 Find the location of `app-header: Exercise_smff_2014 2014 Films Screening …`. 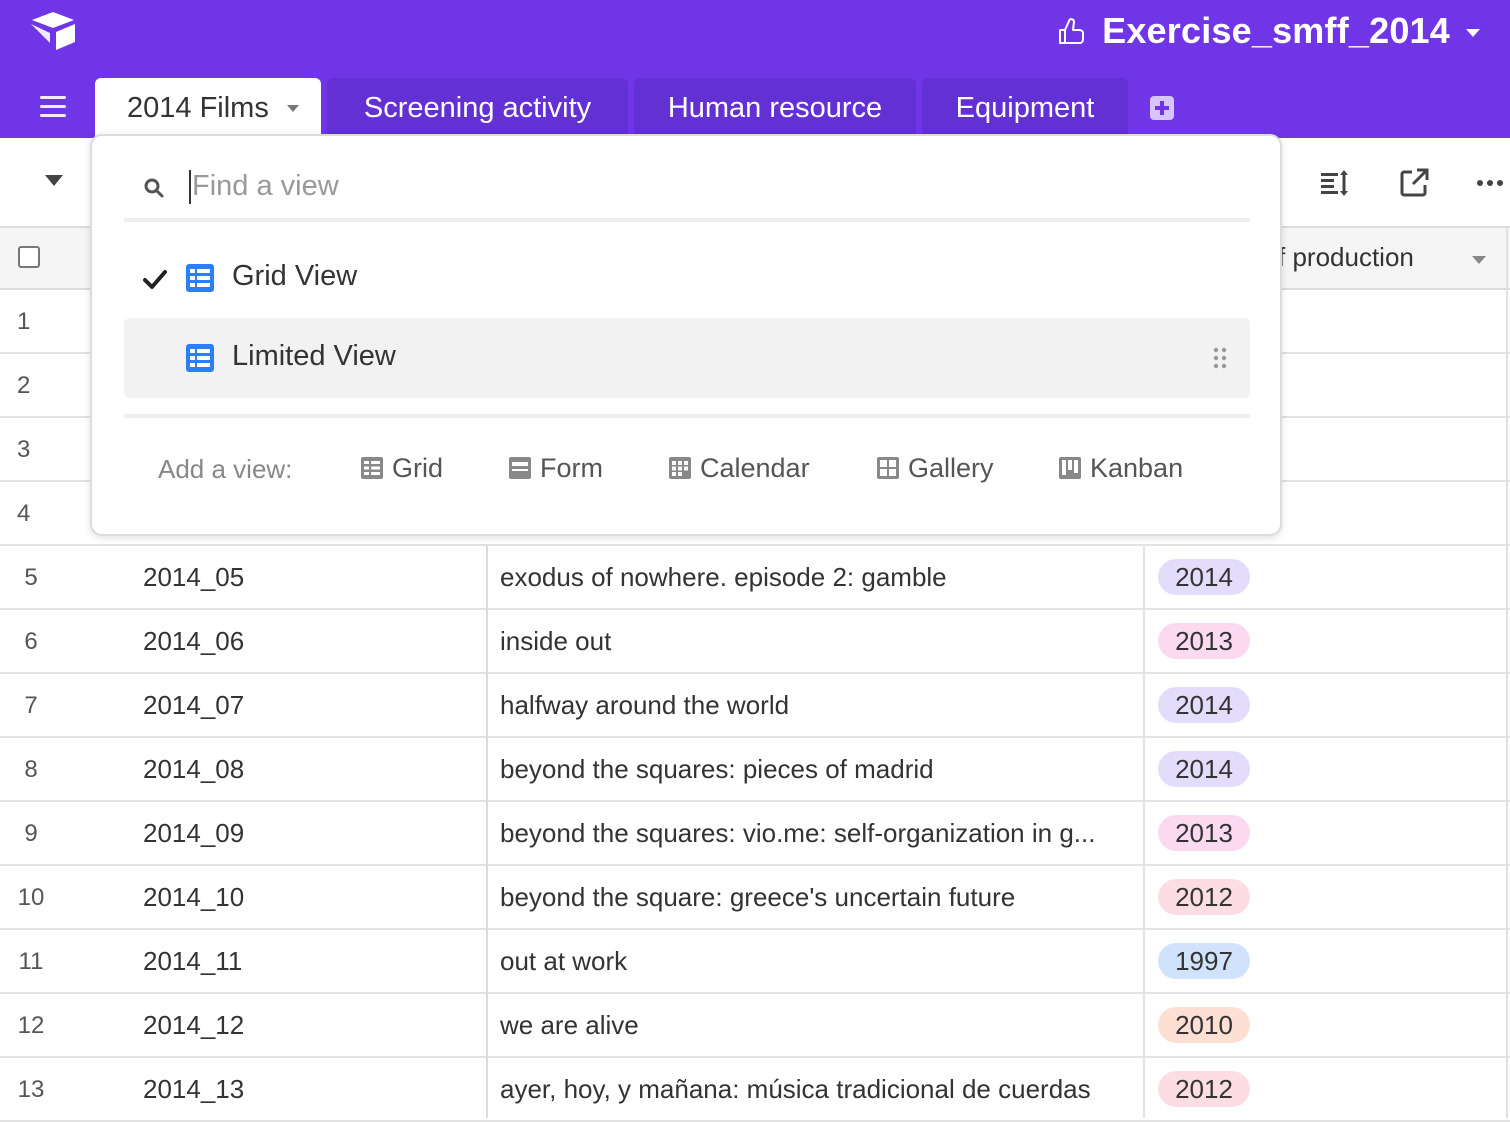

app-header: Exercise_smff_2014 2014 Films Screening … is located at coordinates (755, 69).